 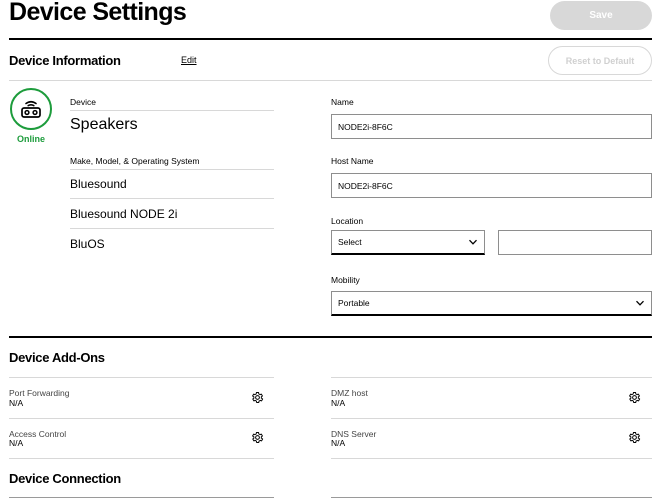 What do you see at coordinates (491, 303) in the screenshot?
I see `mobility-select: Portable` at bounding box center [491, 303].